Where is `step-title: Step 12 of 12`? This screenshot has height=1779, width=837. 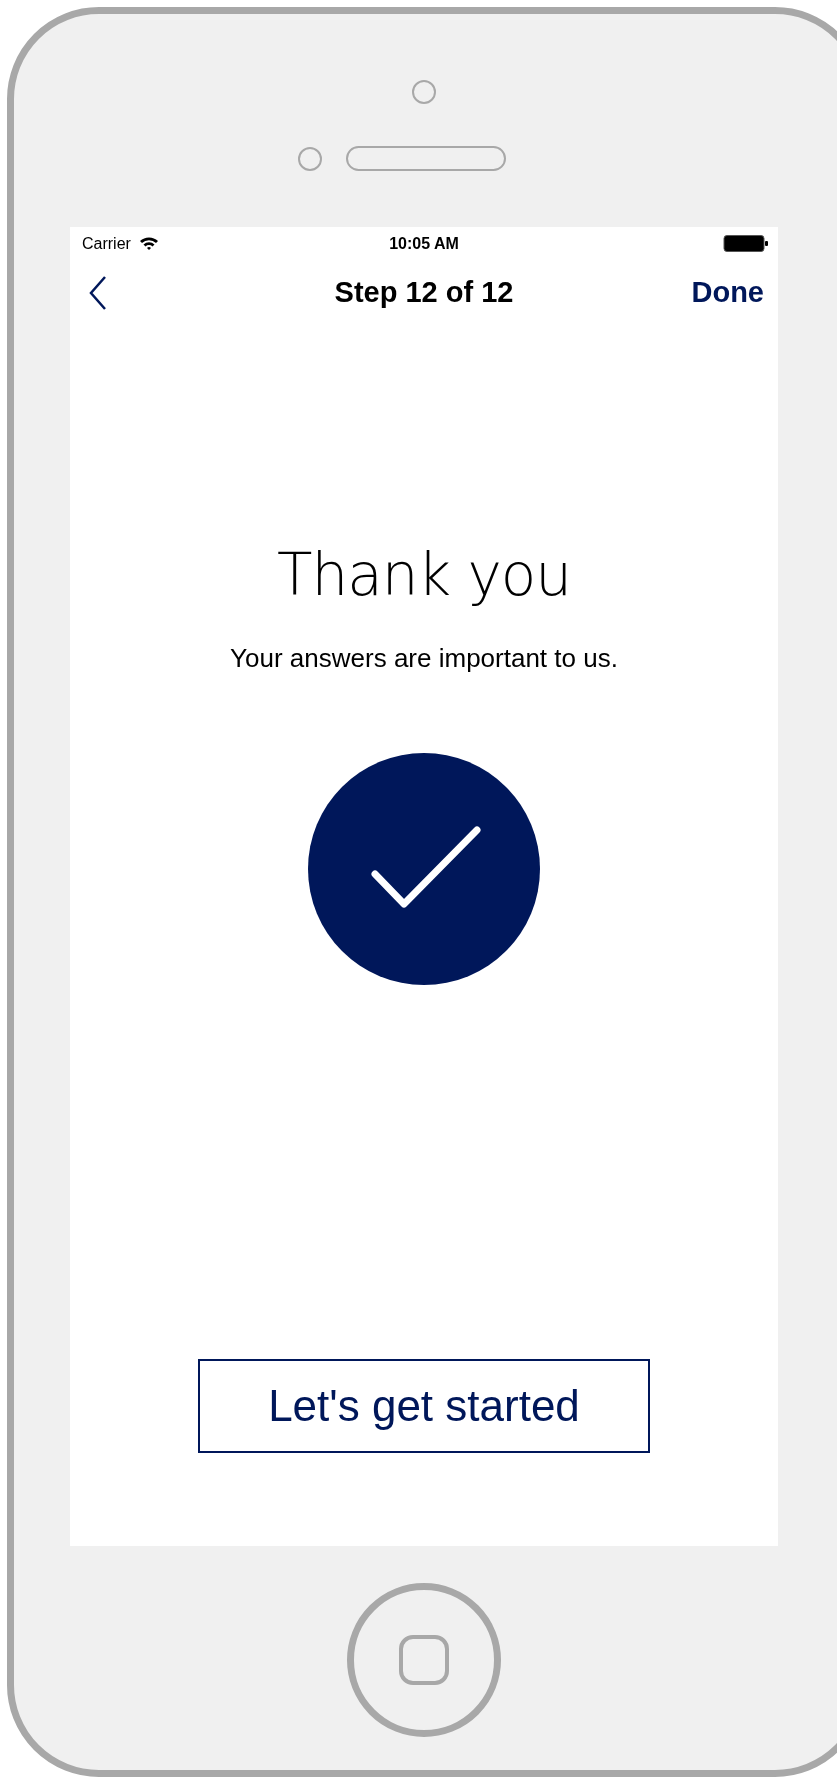
step-title: Step 12 of 12 is located at coordinates (424, 293).